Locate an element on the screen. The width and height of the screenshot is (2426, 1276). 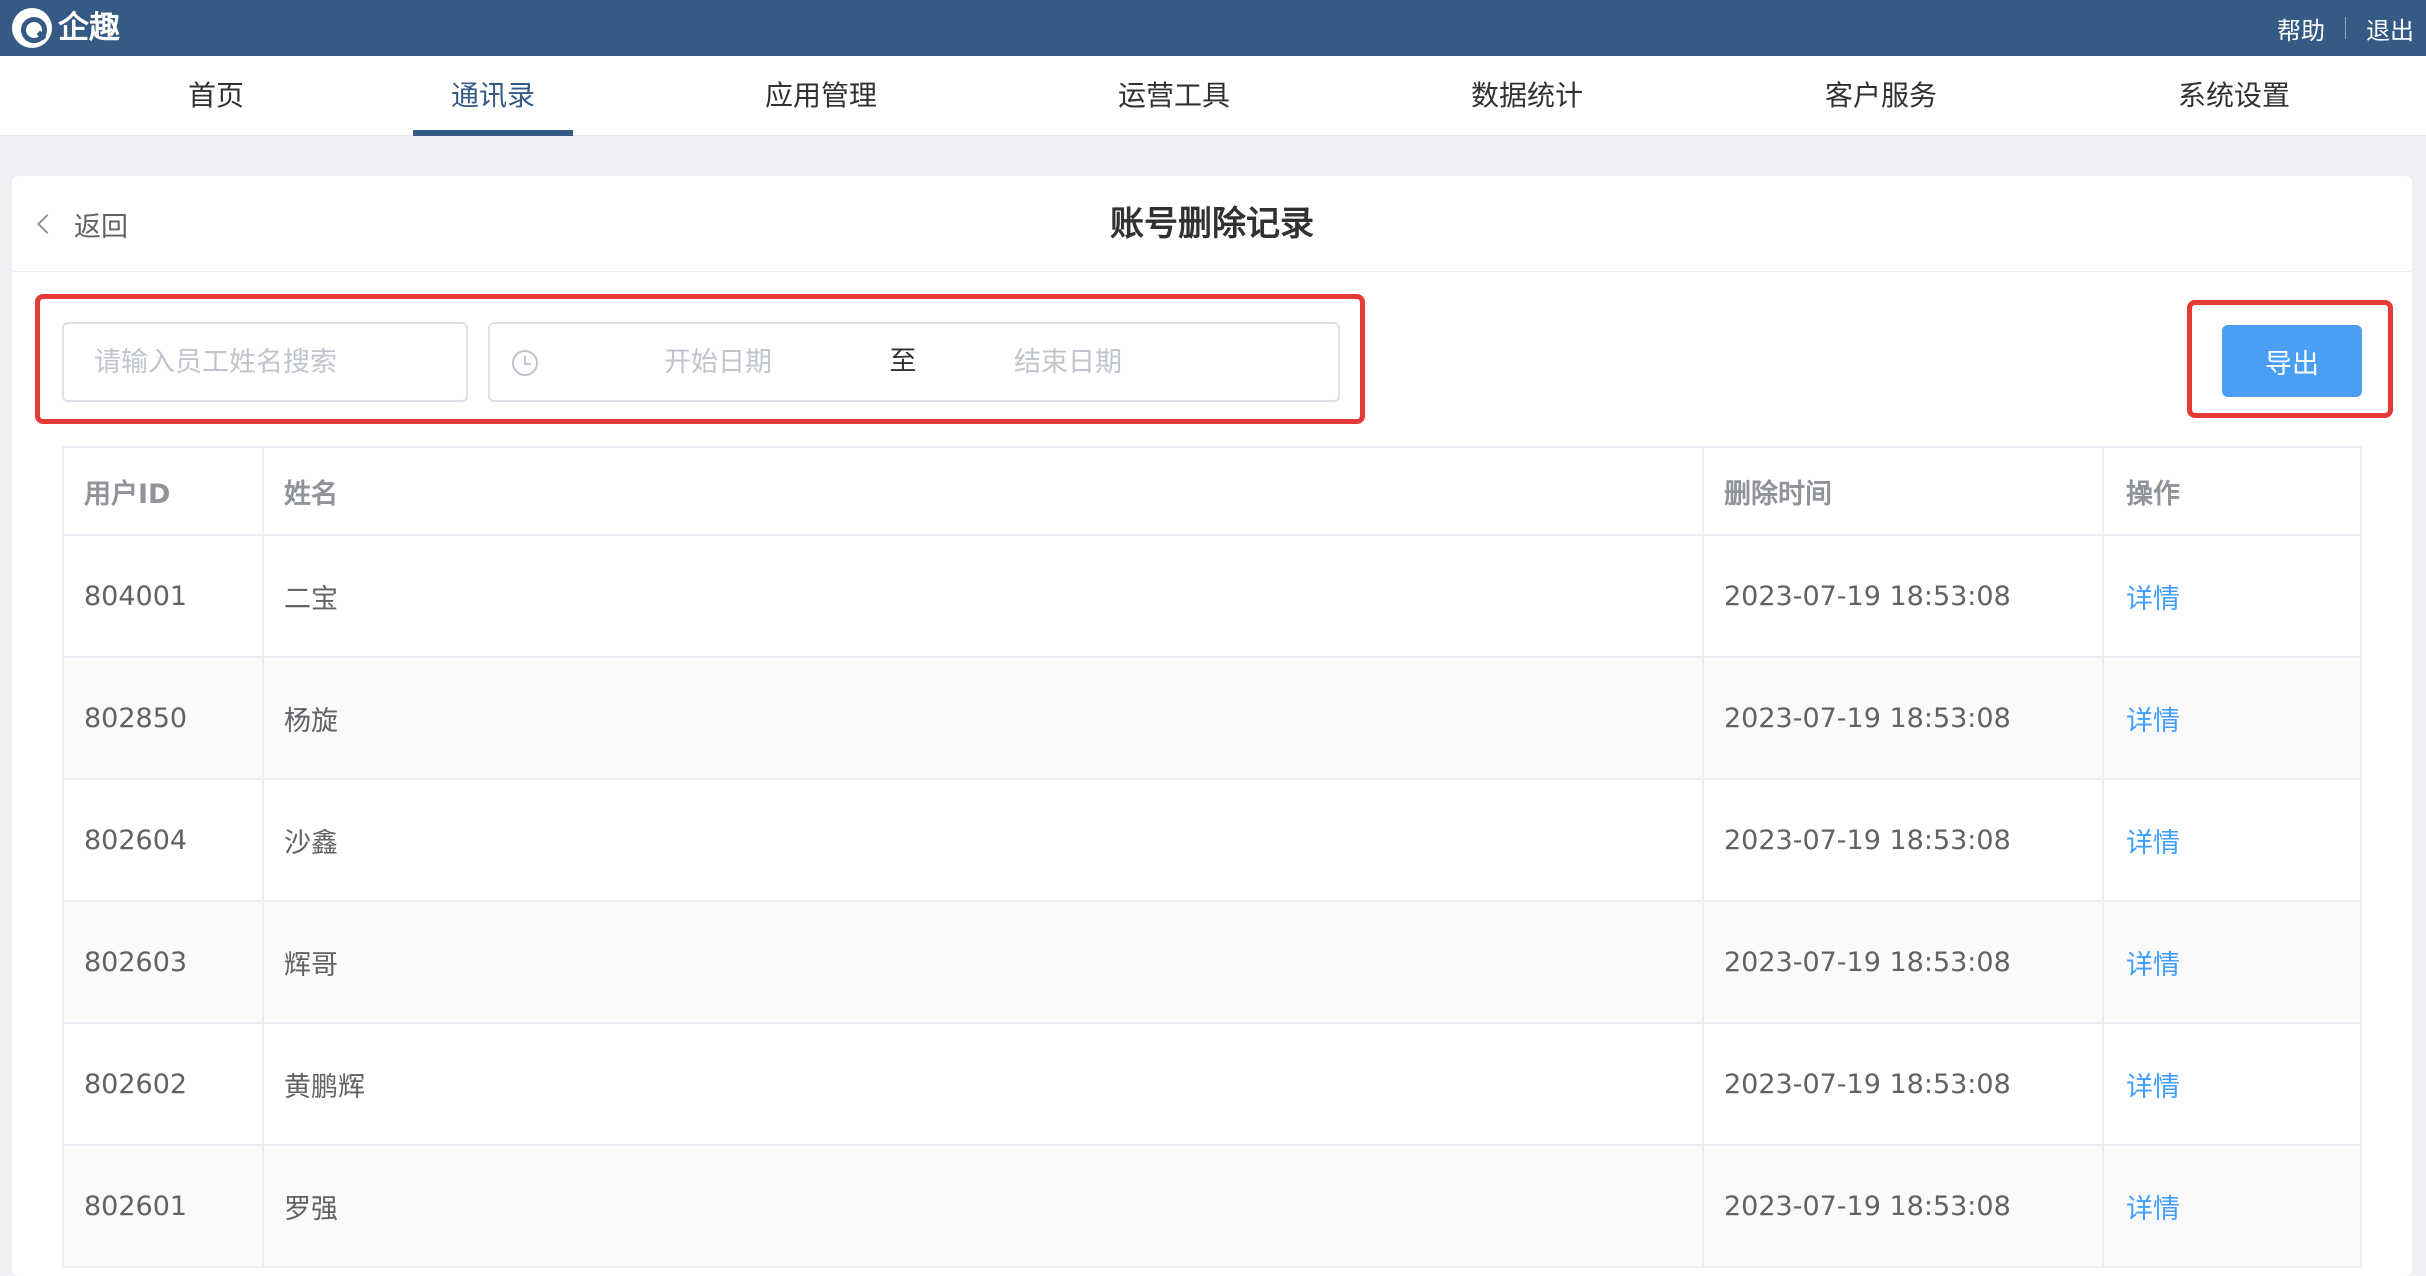
end-date-input is located at coordinates (1068, 362).